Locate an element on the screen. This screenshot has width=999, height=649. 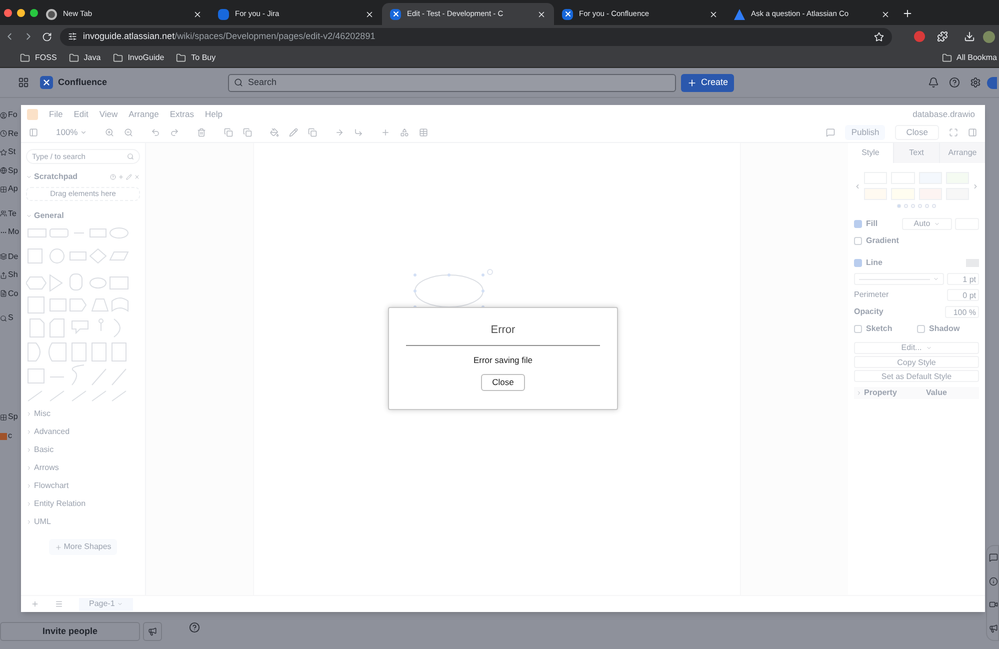
shape-category: Misc is located at coordinates (42, 414).